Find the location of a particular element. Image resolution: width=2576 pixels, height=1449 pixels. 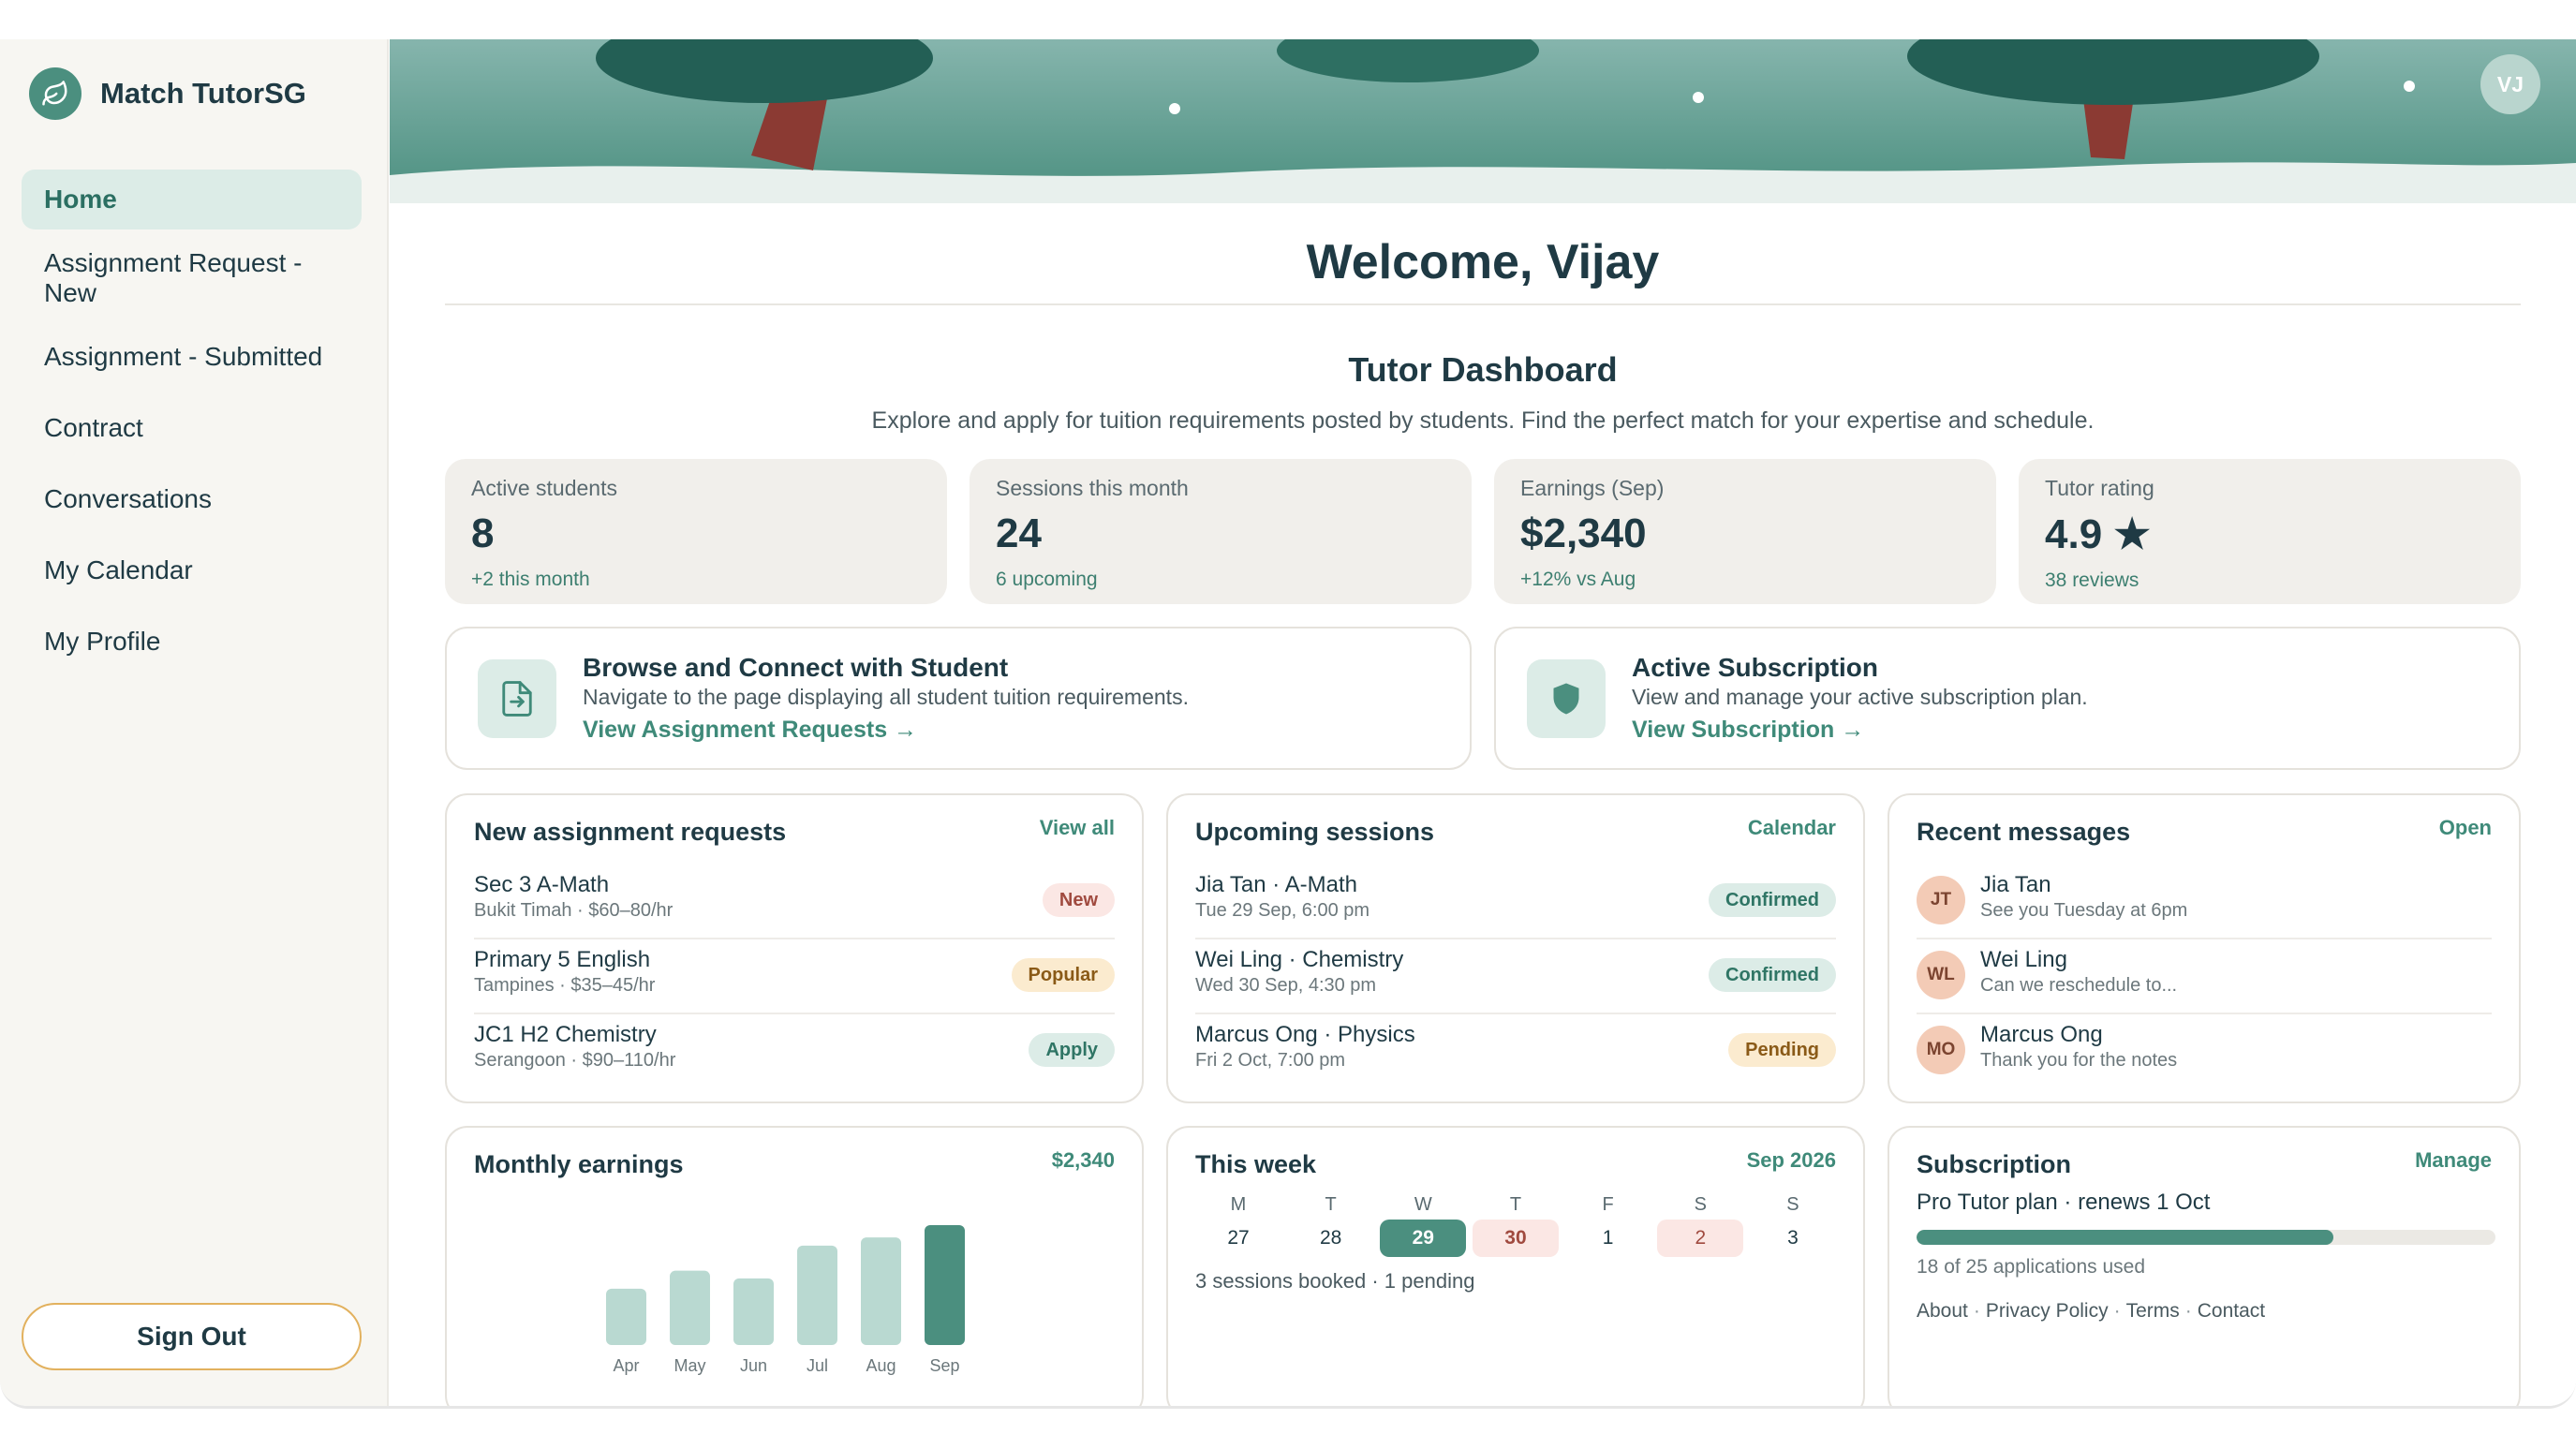

request-details: Tampines · $35–45/hr is located at coordinates (565, 985).